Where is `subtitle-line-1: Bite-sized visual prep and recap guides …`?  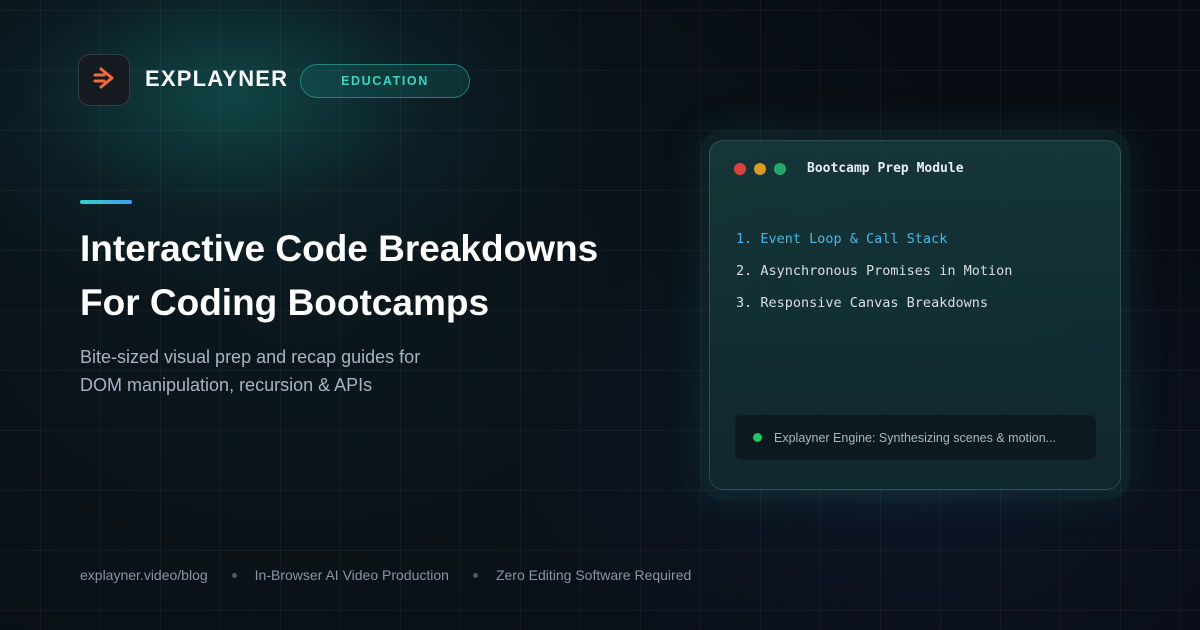 subtitle-line-1: Bite-sized visual prep and recap guides … is located at coordinates (250, 357).